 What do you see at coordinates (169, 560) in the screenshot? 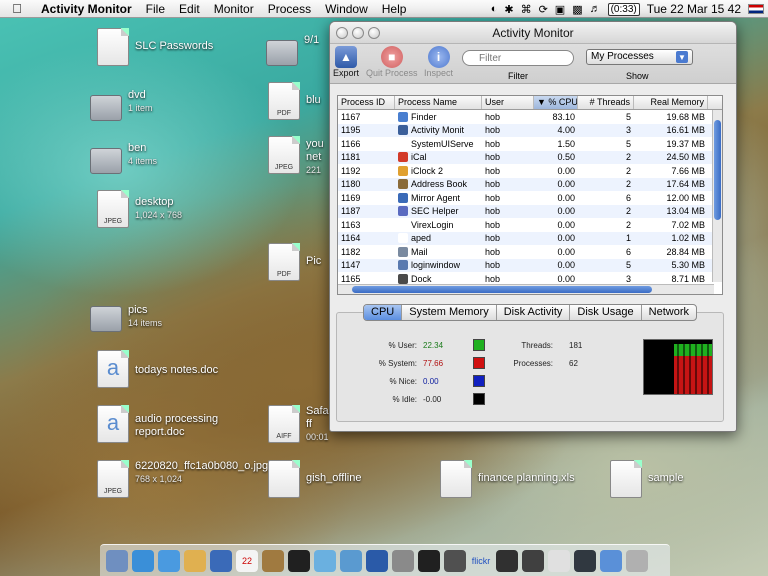
I see `ichat-icon` at bounding box center [169, 560].